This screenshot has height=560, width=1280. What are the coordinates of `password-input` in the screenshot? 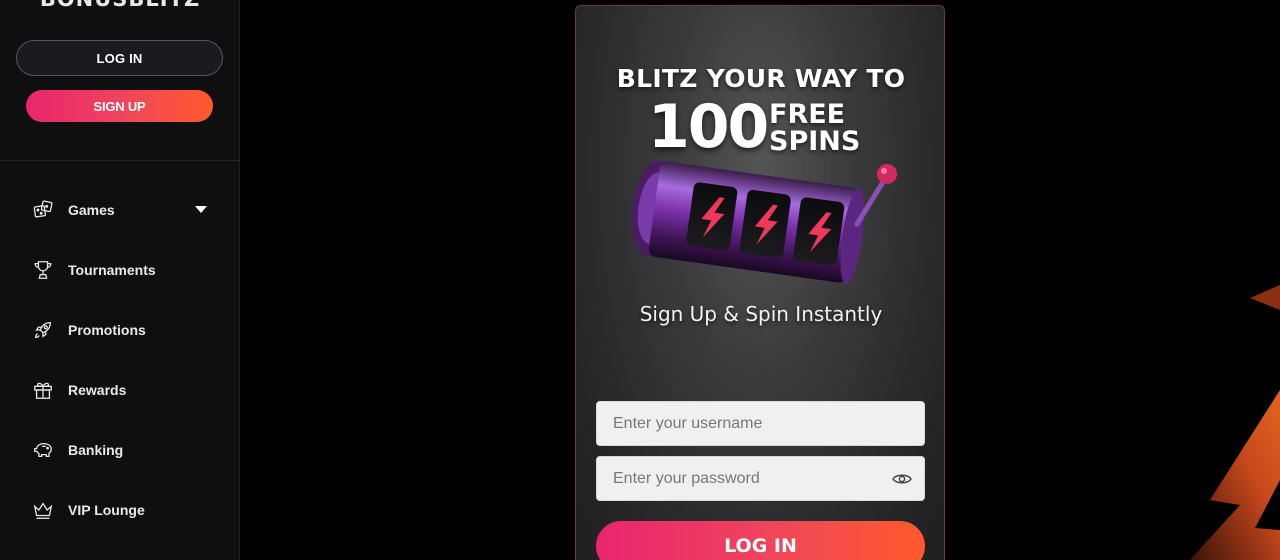 It's located at (760, 478).